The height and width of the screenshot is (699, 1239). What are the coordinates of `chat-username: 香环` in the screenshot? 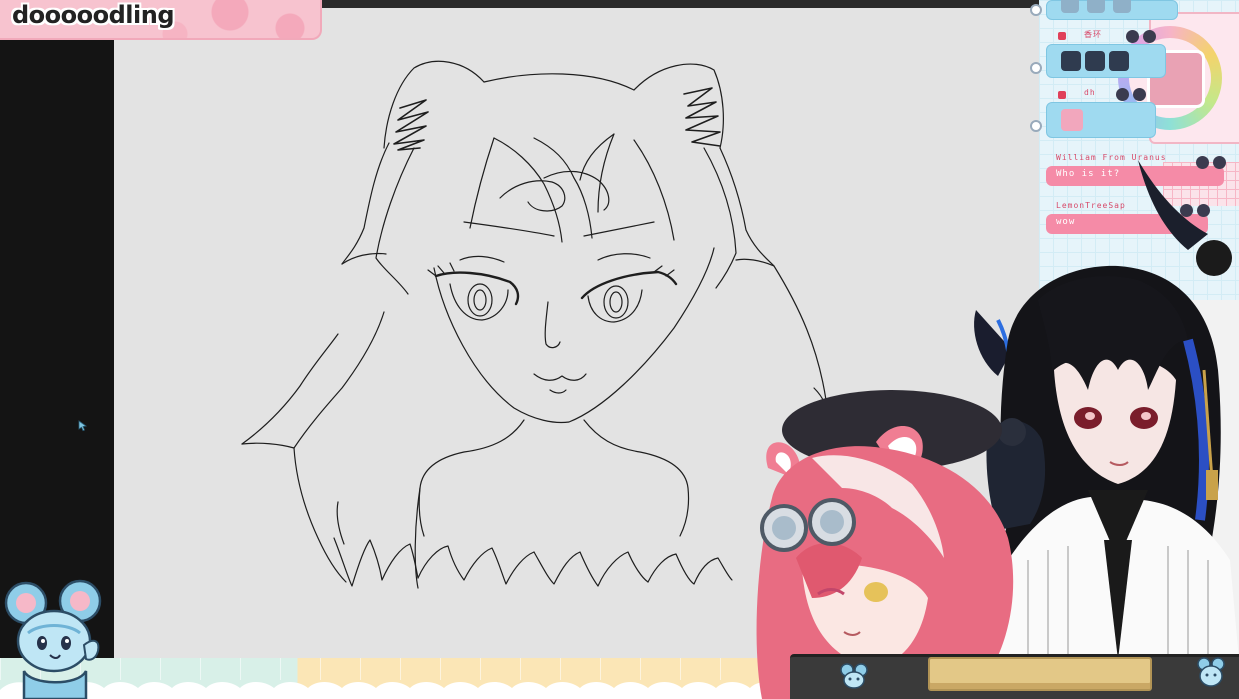 It's located at (1093, 34).